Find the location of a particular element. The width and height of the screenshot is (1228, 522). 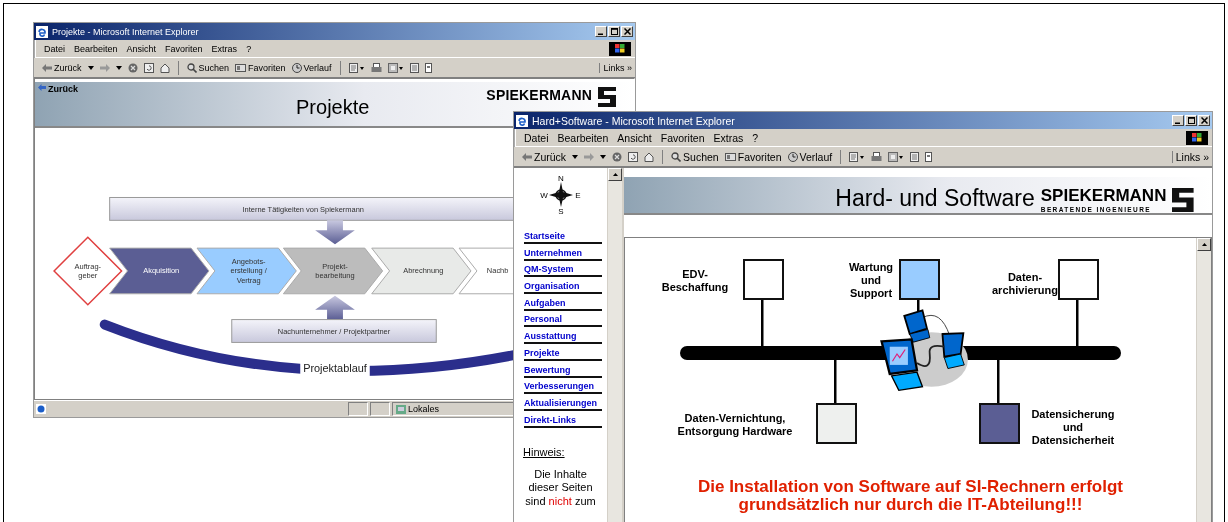

nav-link: Direkt-Links is located at coordinates (563, 420).